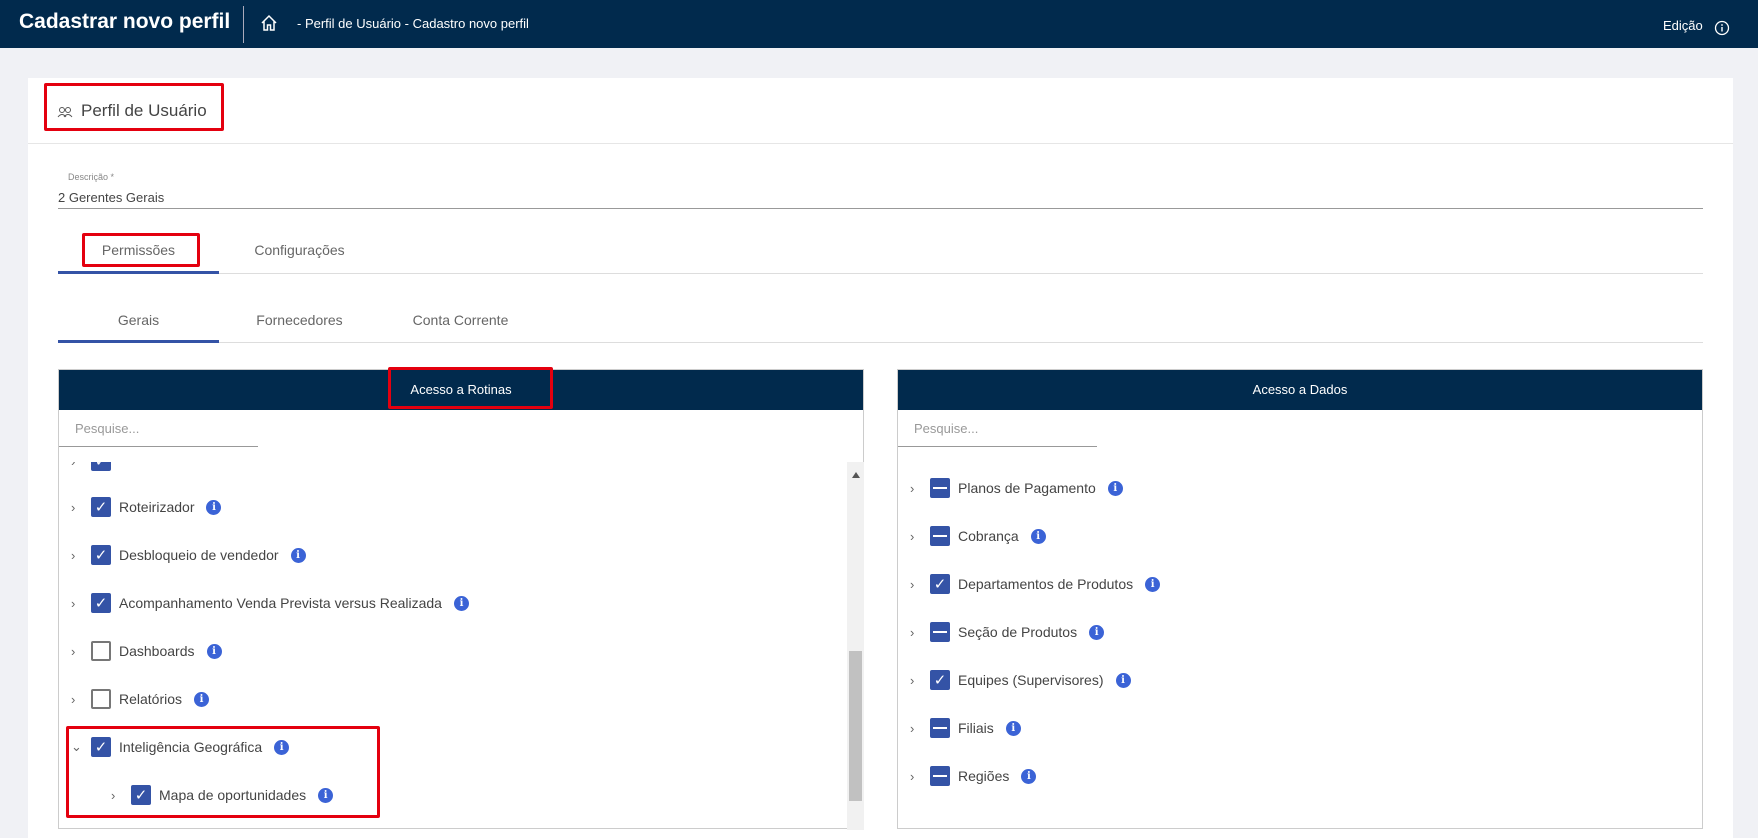 This screenshot has width=1758, height=838. I want to click on subtab-conta-corrente: Conta Corrente, so click(460, 320).